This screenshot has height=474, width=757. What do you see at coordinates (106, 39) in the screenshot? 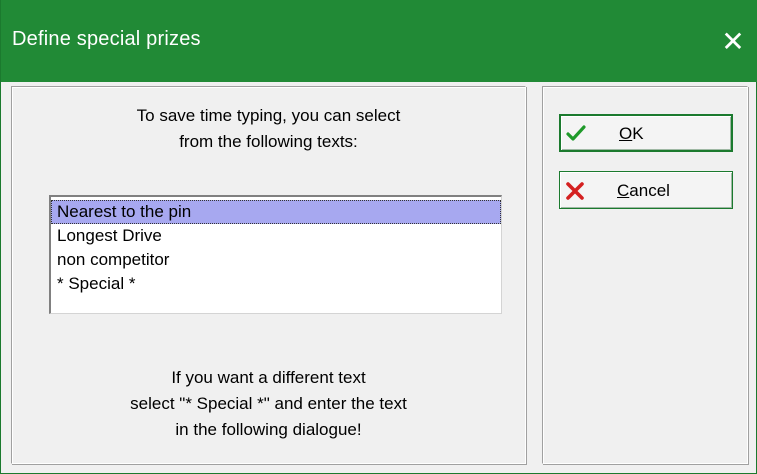
I see `window-title: Define special prizes` at bounding box center [106, 39].